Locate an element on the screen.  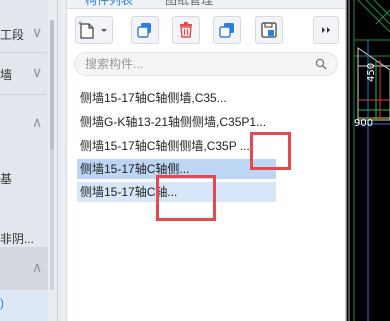
save-layer-button is located at coordinates (269, 30).